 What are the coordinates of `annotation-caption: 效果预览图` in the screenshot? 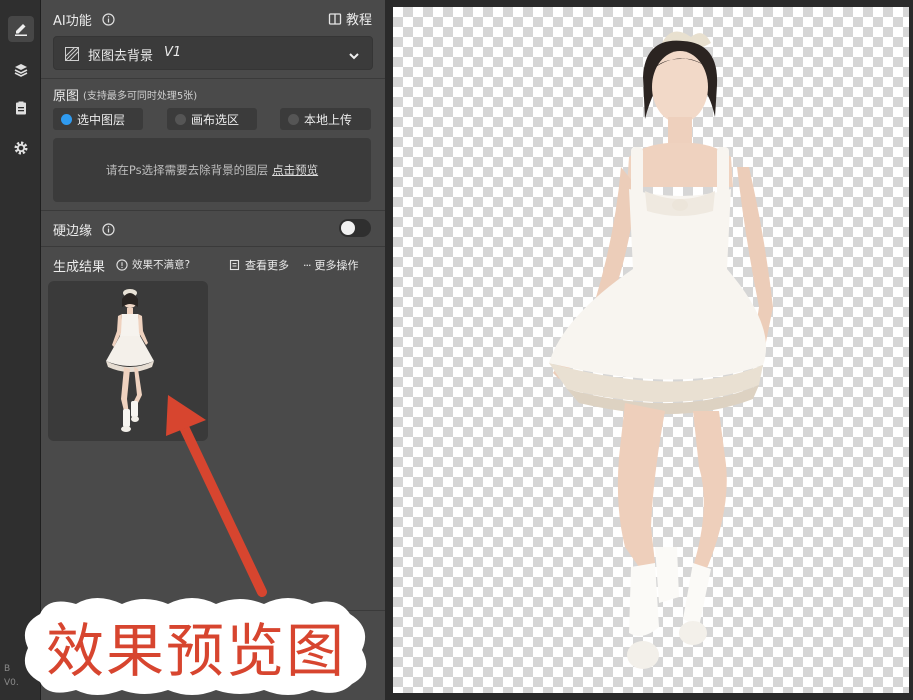 It's located at (196, 646).